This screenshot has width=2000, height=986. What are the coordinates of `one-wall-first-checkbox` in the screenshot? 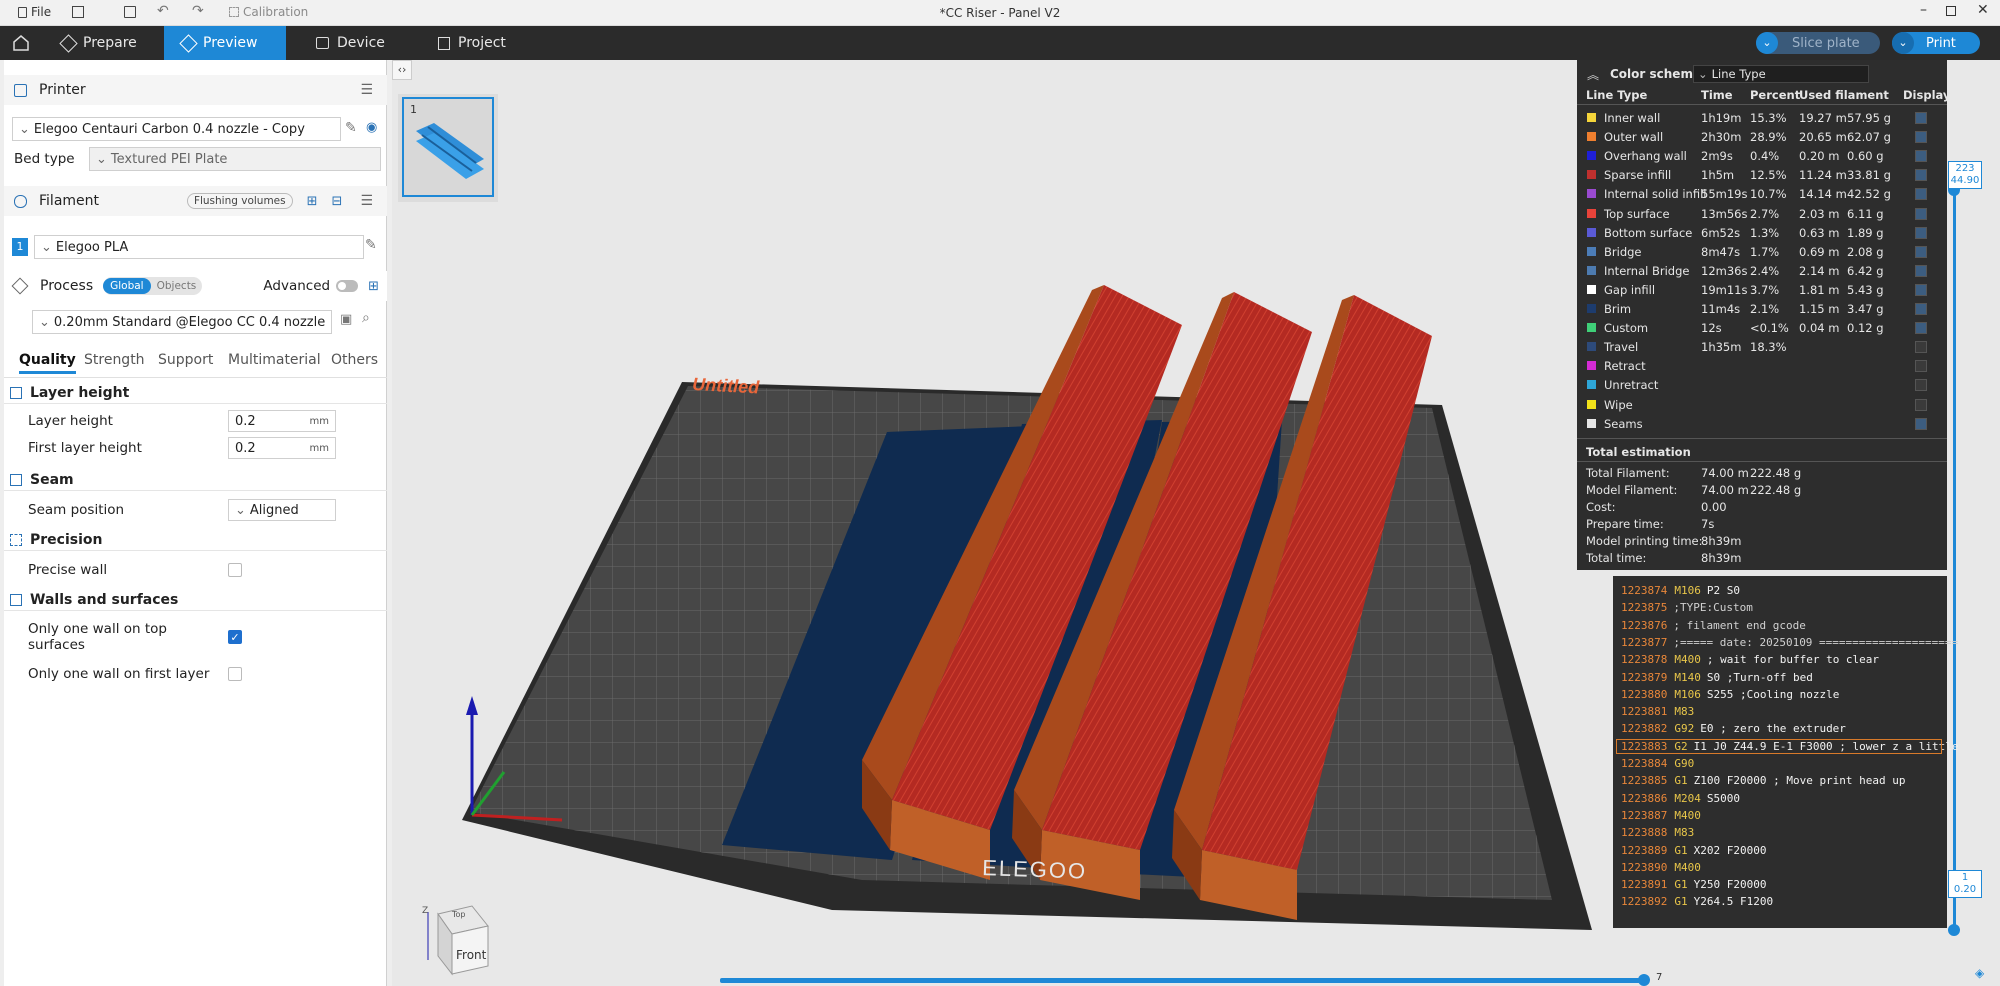 It's located at (235, 674).